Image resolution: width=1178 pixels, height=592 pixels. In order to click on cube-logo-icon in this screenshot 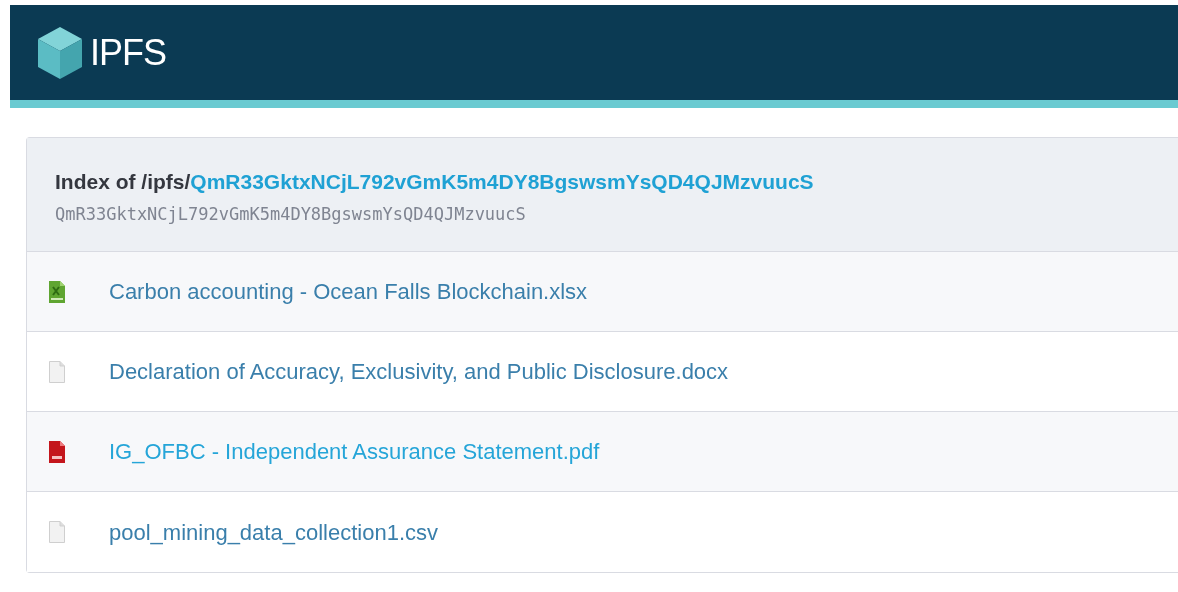, I will do `click(60, 52)`.